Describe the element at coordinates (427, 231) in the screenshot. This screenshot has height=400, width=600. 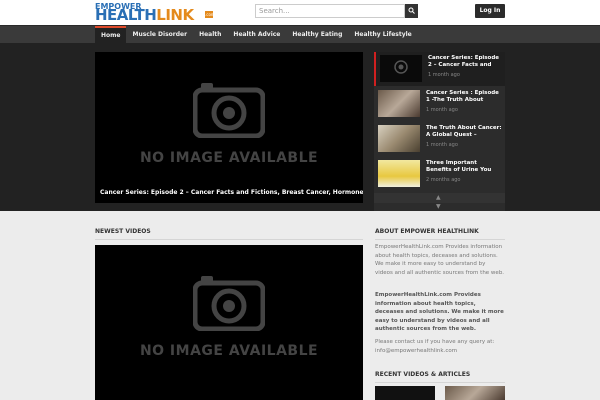
I see `about-heading: ABOUT EMPOWER HEALTHLINK` at that location.